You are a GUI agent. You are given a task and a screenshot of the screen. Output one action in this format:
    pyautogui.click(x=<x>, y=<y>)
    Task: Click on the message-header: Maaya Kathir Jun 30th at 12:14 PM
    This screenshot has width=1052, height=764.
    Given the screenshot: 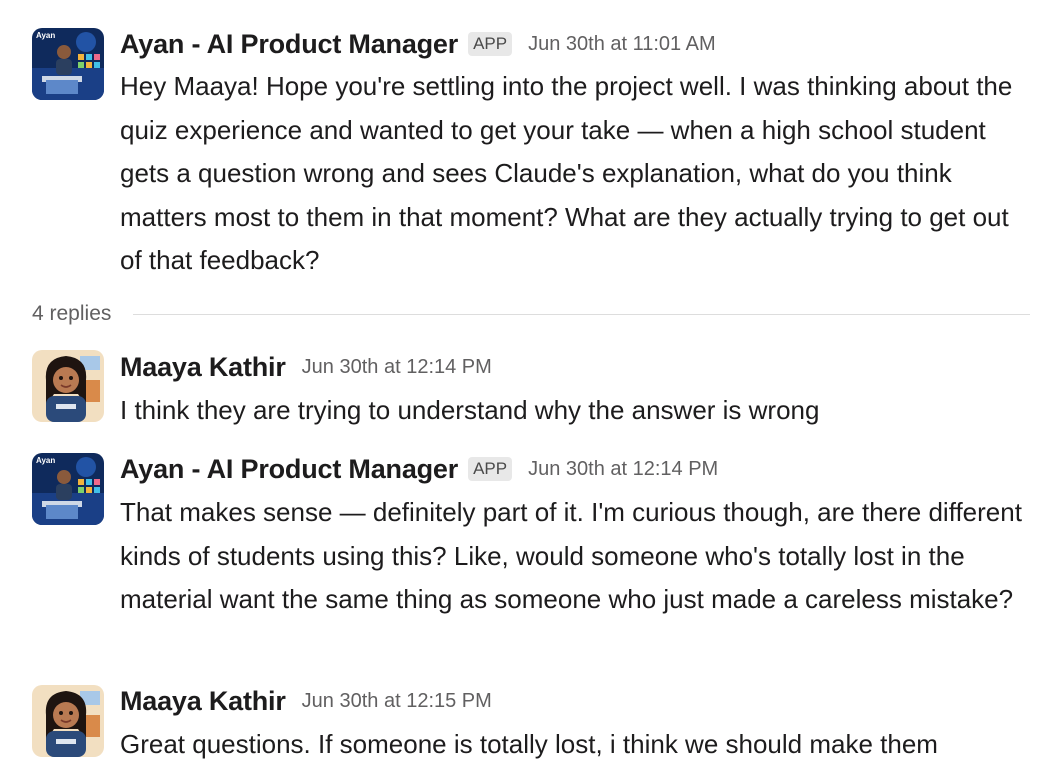 What is the action you would take?
    pyautogui.click(x=306, y=367)
    